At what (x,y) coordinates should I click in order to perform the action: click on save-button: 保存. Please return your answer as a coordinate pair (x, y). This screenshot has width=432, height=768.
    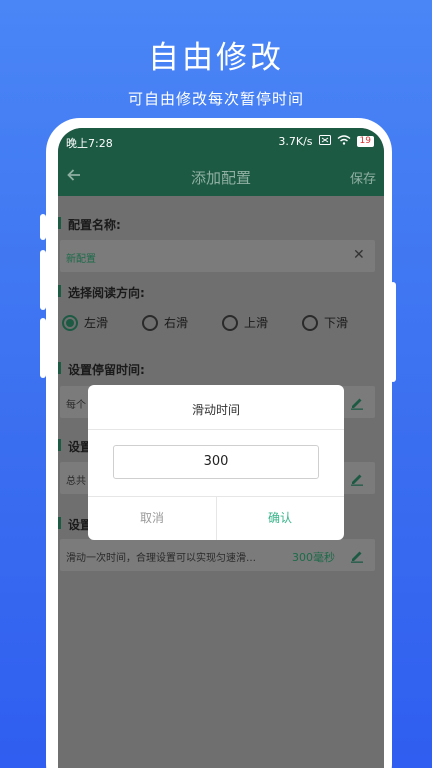
    Looking at the image, I should click on (363, 177).